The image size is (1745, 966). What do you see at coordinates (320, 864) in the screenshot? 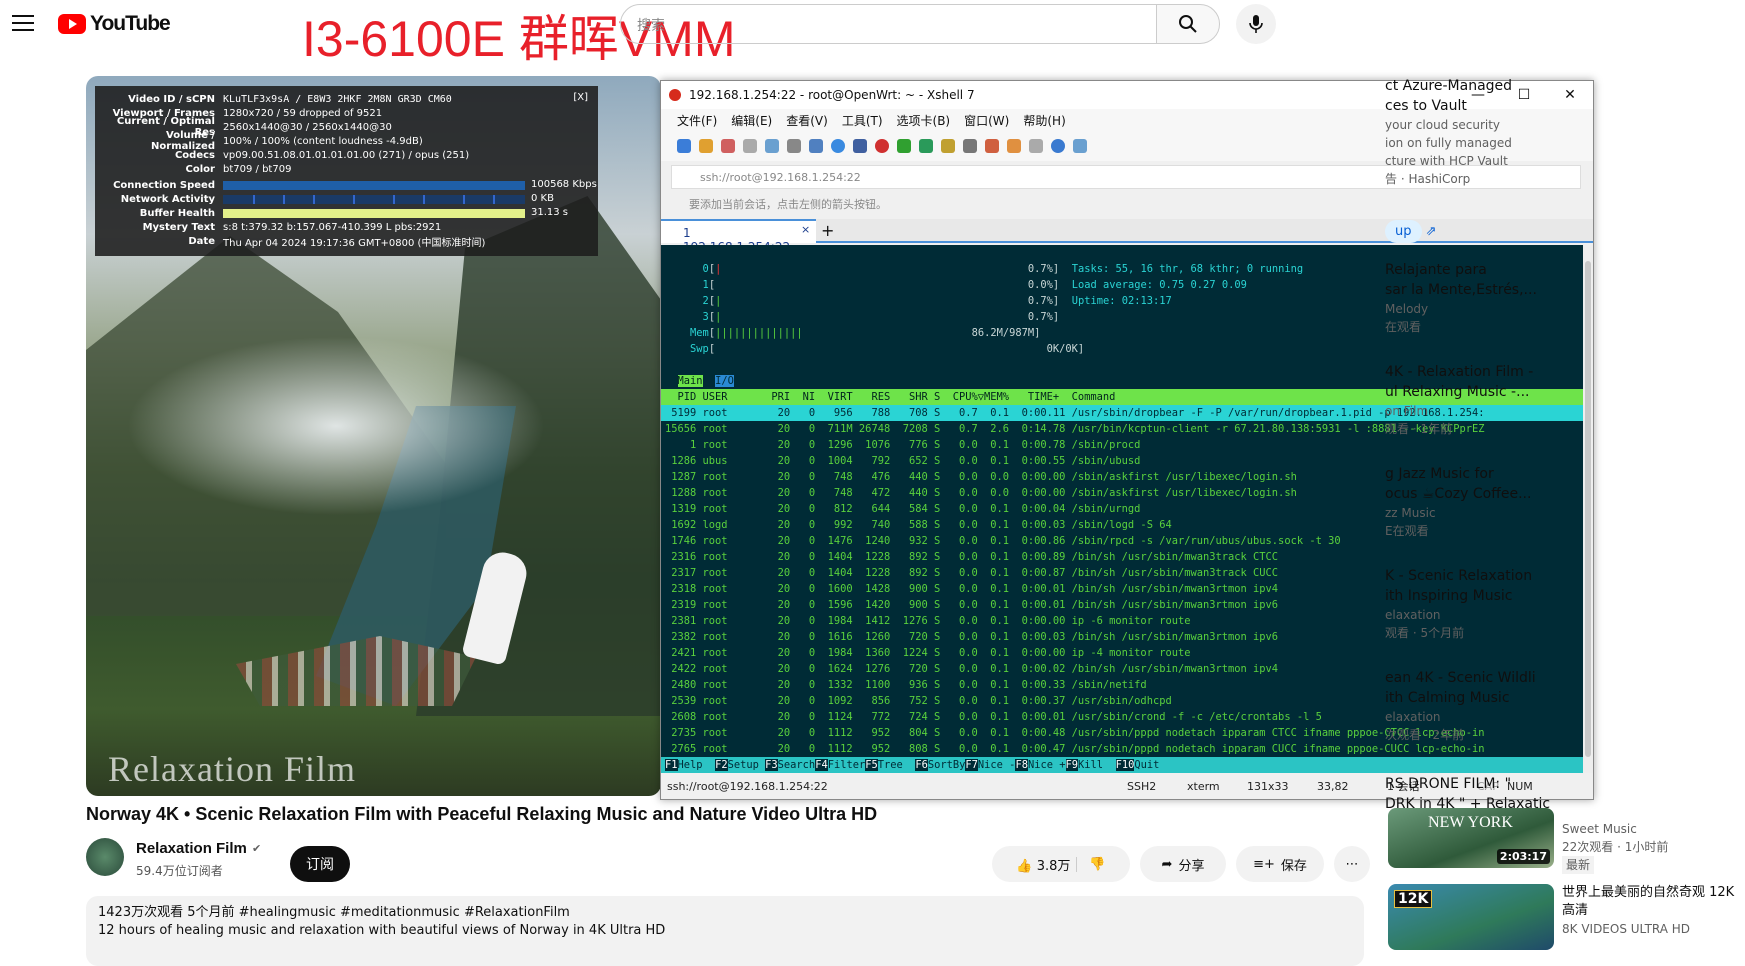
I see `subscribe-button: 订阅` at bounding box center [320, 864].